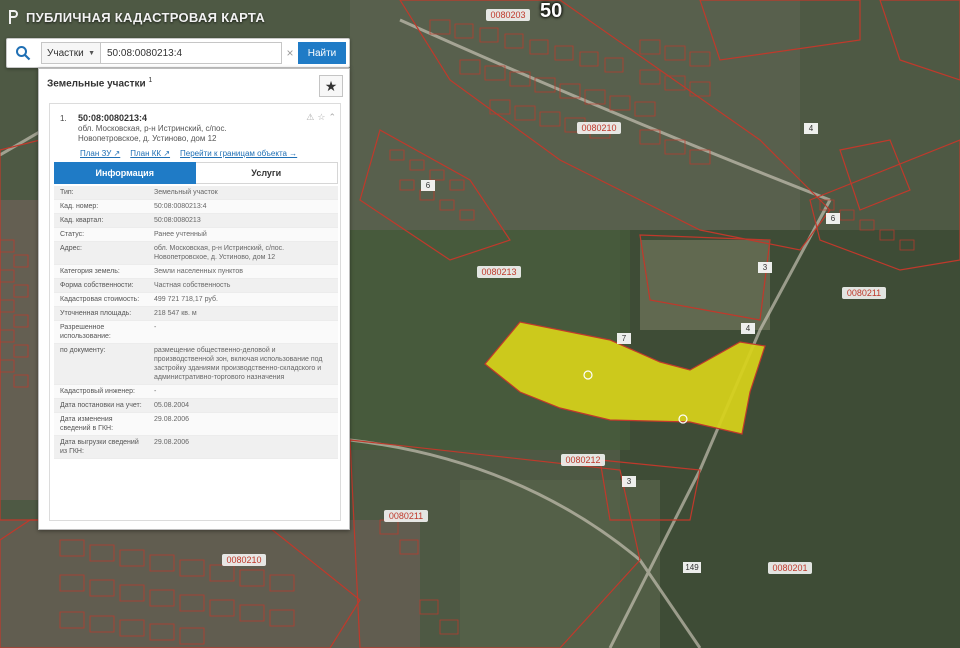 The image size is (960, 648). Describe the element at coordinates (150, 80) in the screenshot. I see `result-count: 1` at that location.